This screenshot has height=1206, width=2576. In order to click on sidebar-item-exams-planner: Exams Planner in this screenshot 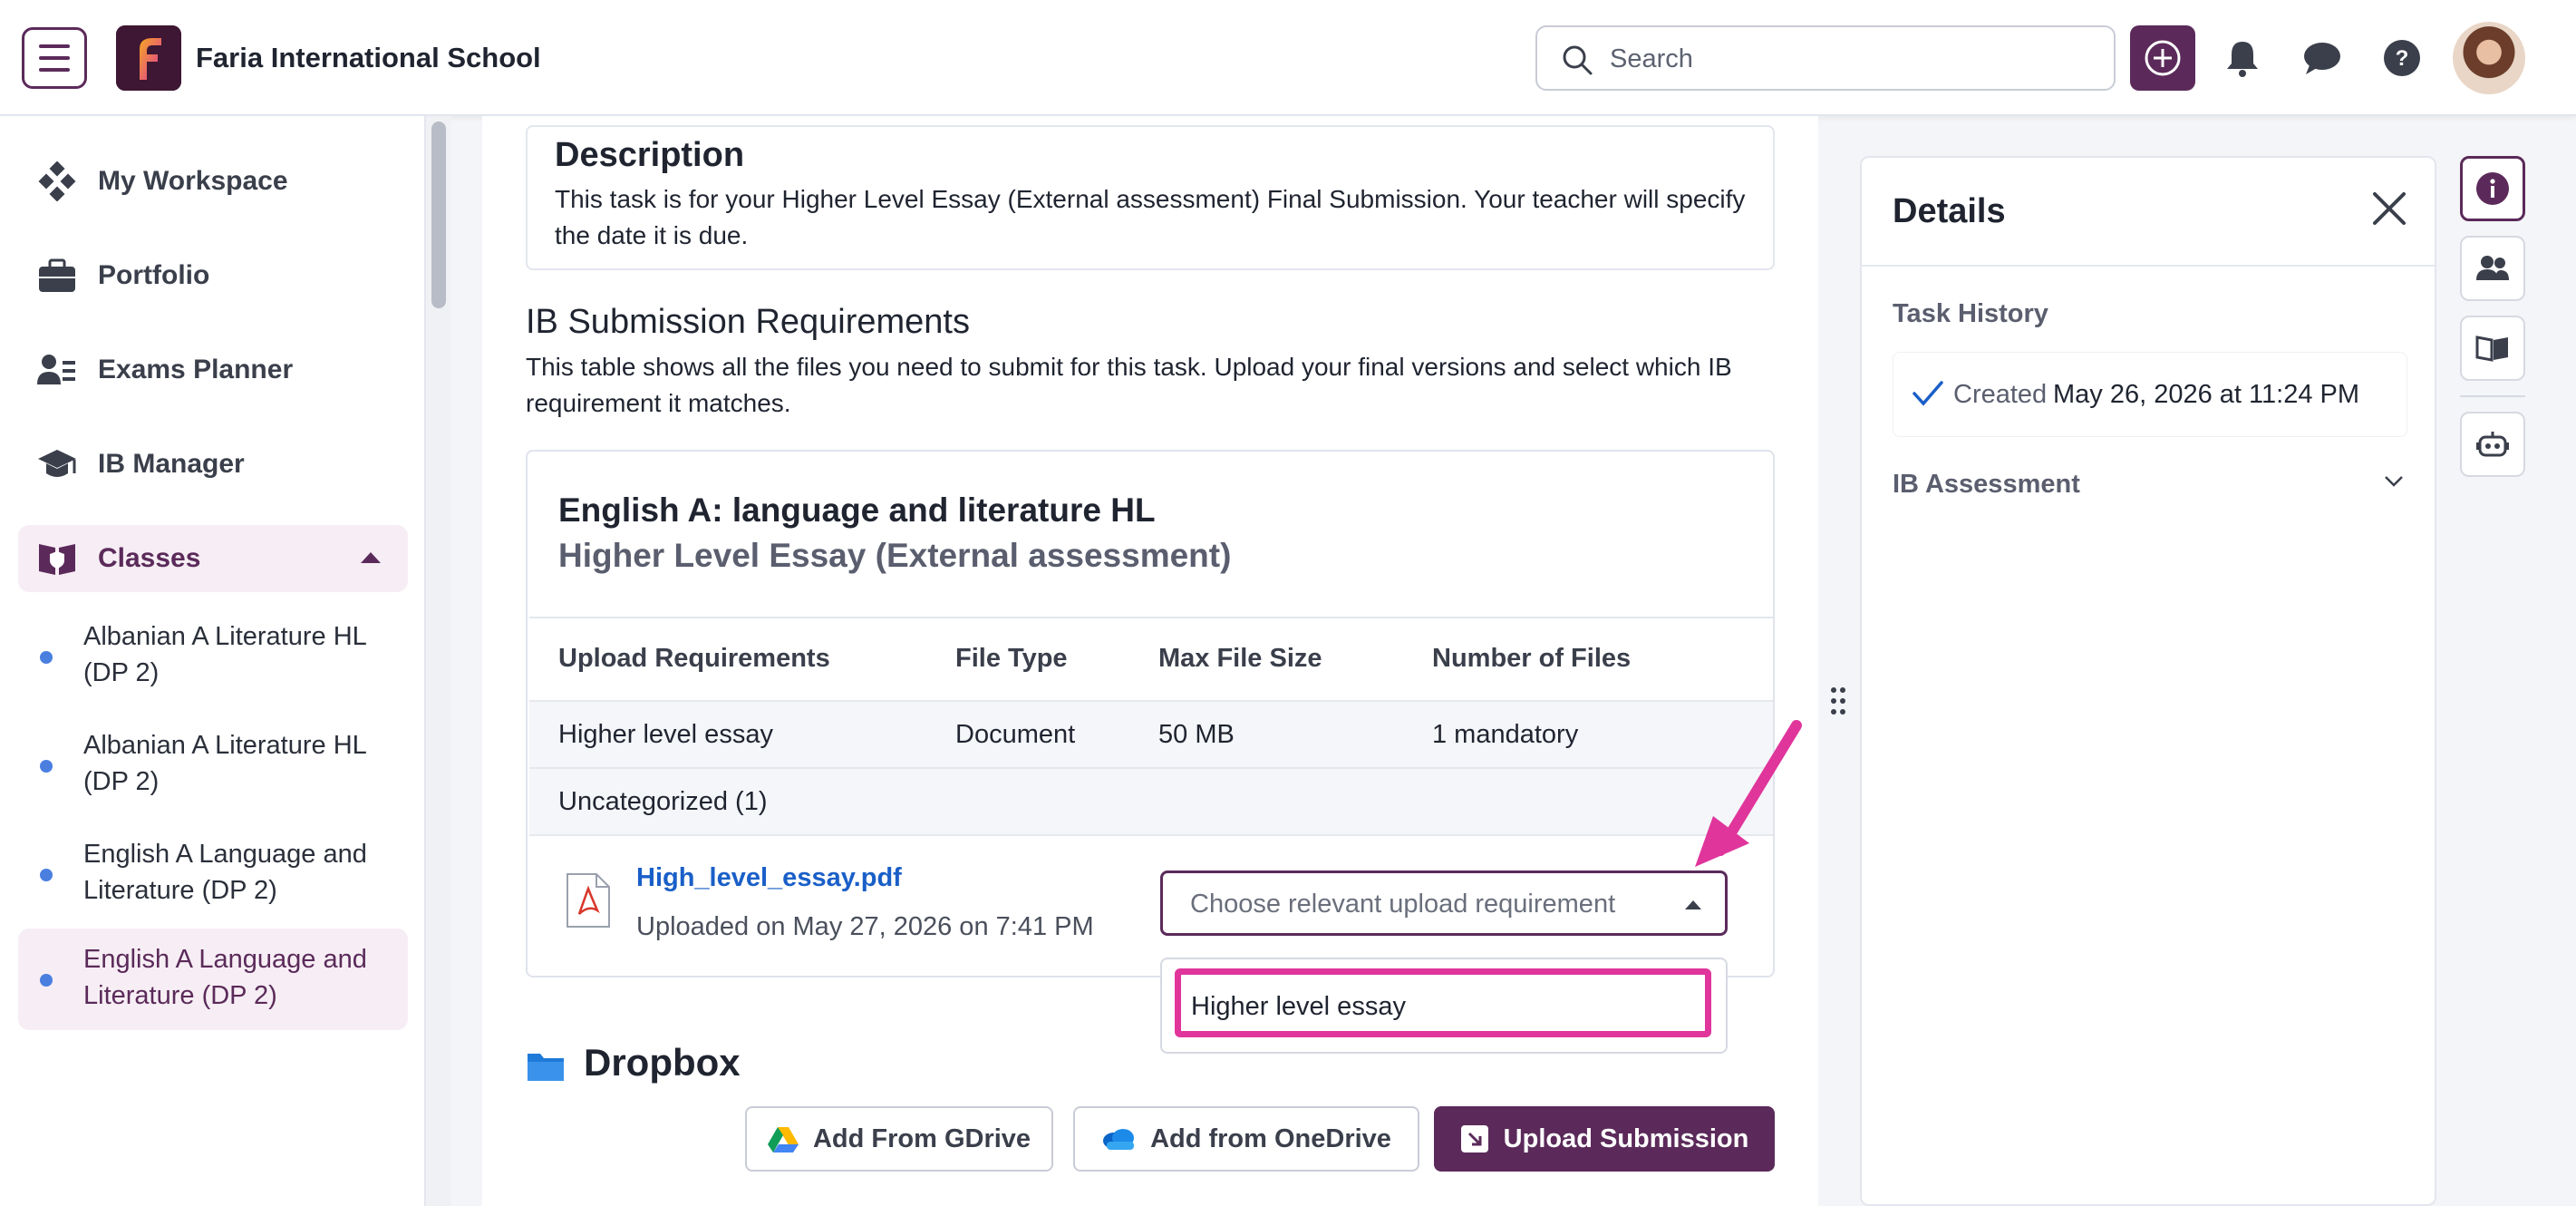, I will do `click(213, 370)`.